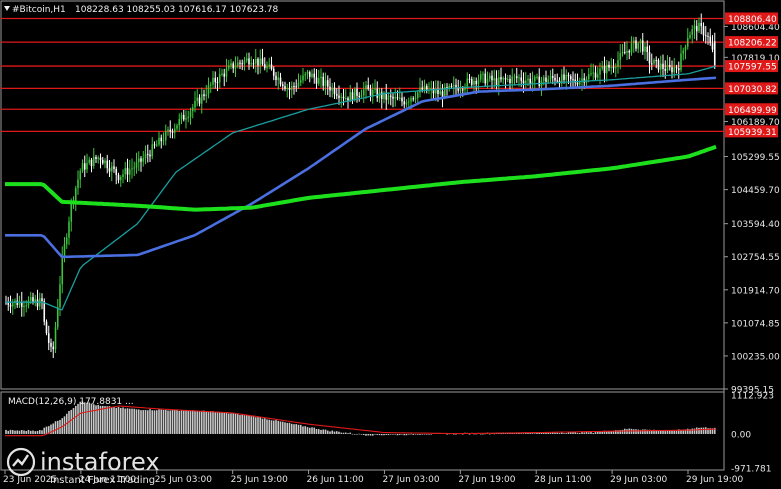  I want to click on symbol-dropdown-icon, so click(7, 8).